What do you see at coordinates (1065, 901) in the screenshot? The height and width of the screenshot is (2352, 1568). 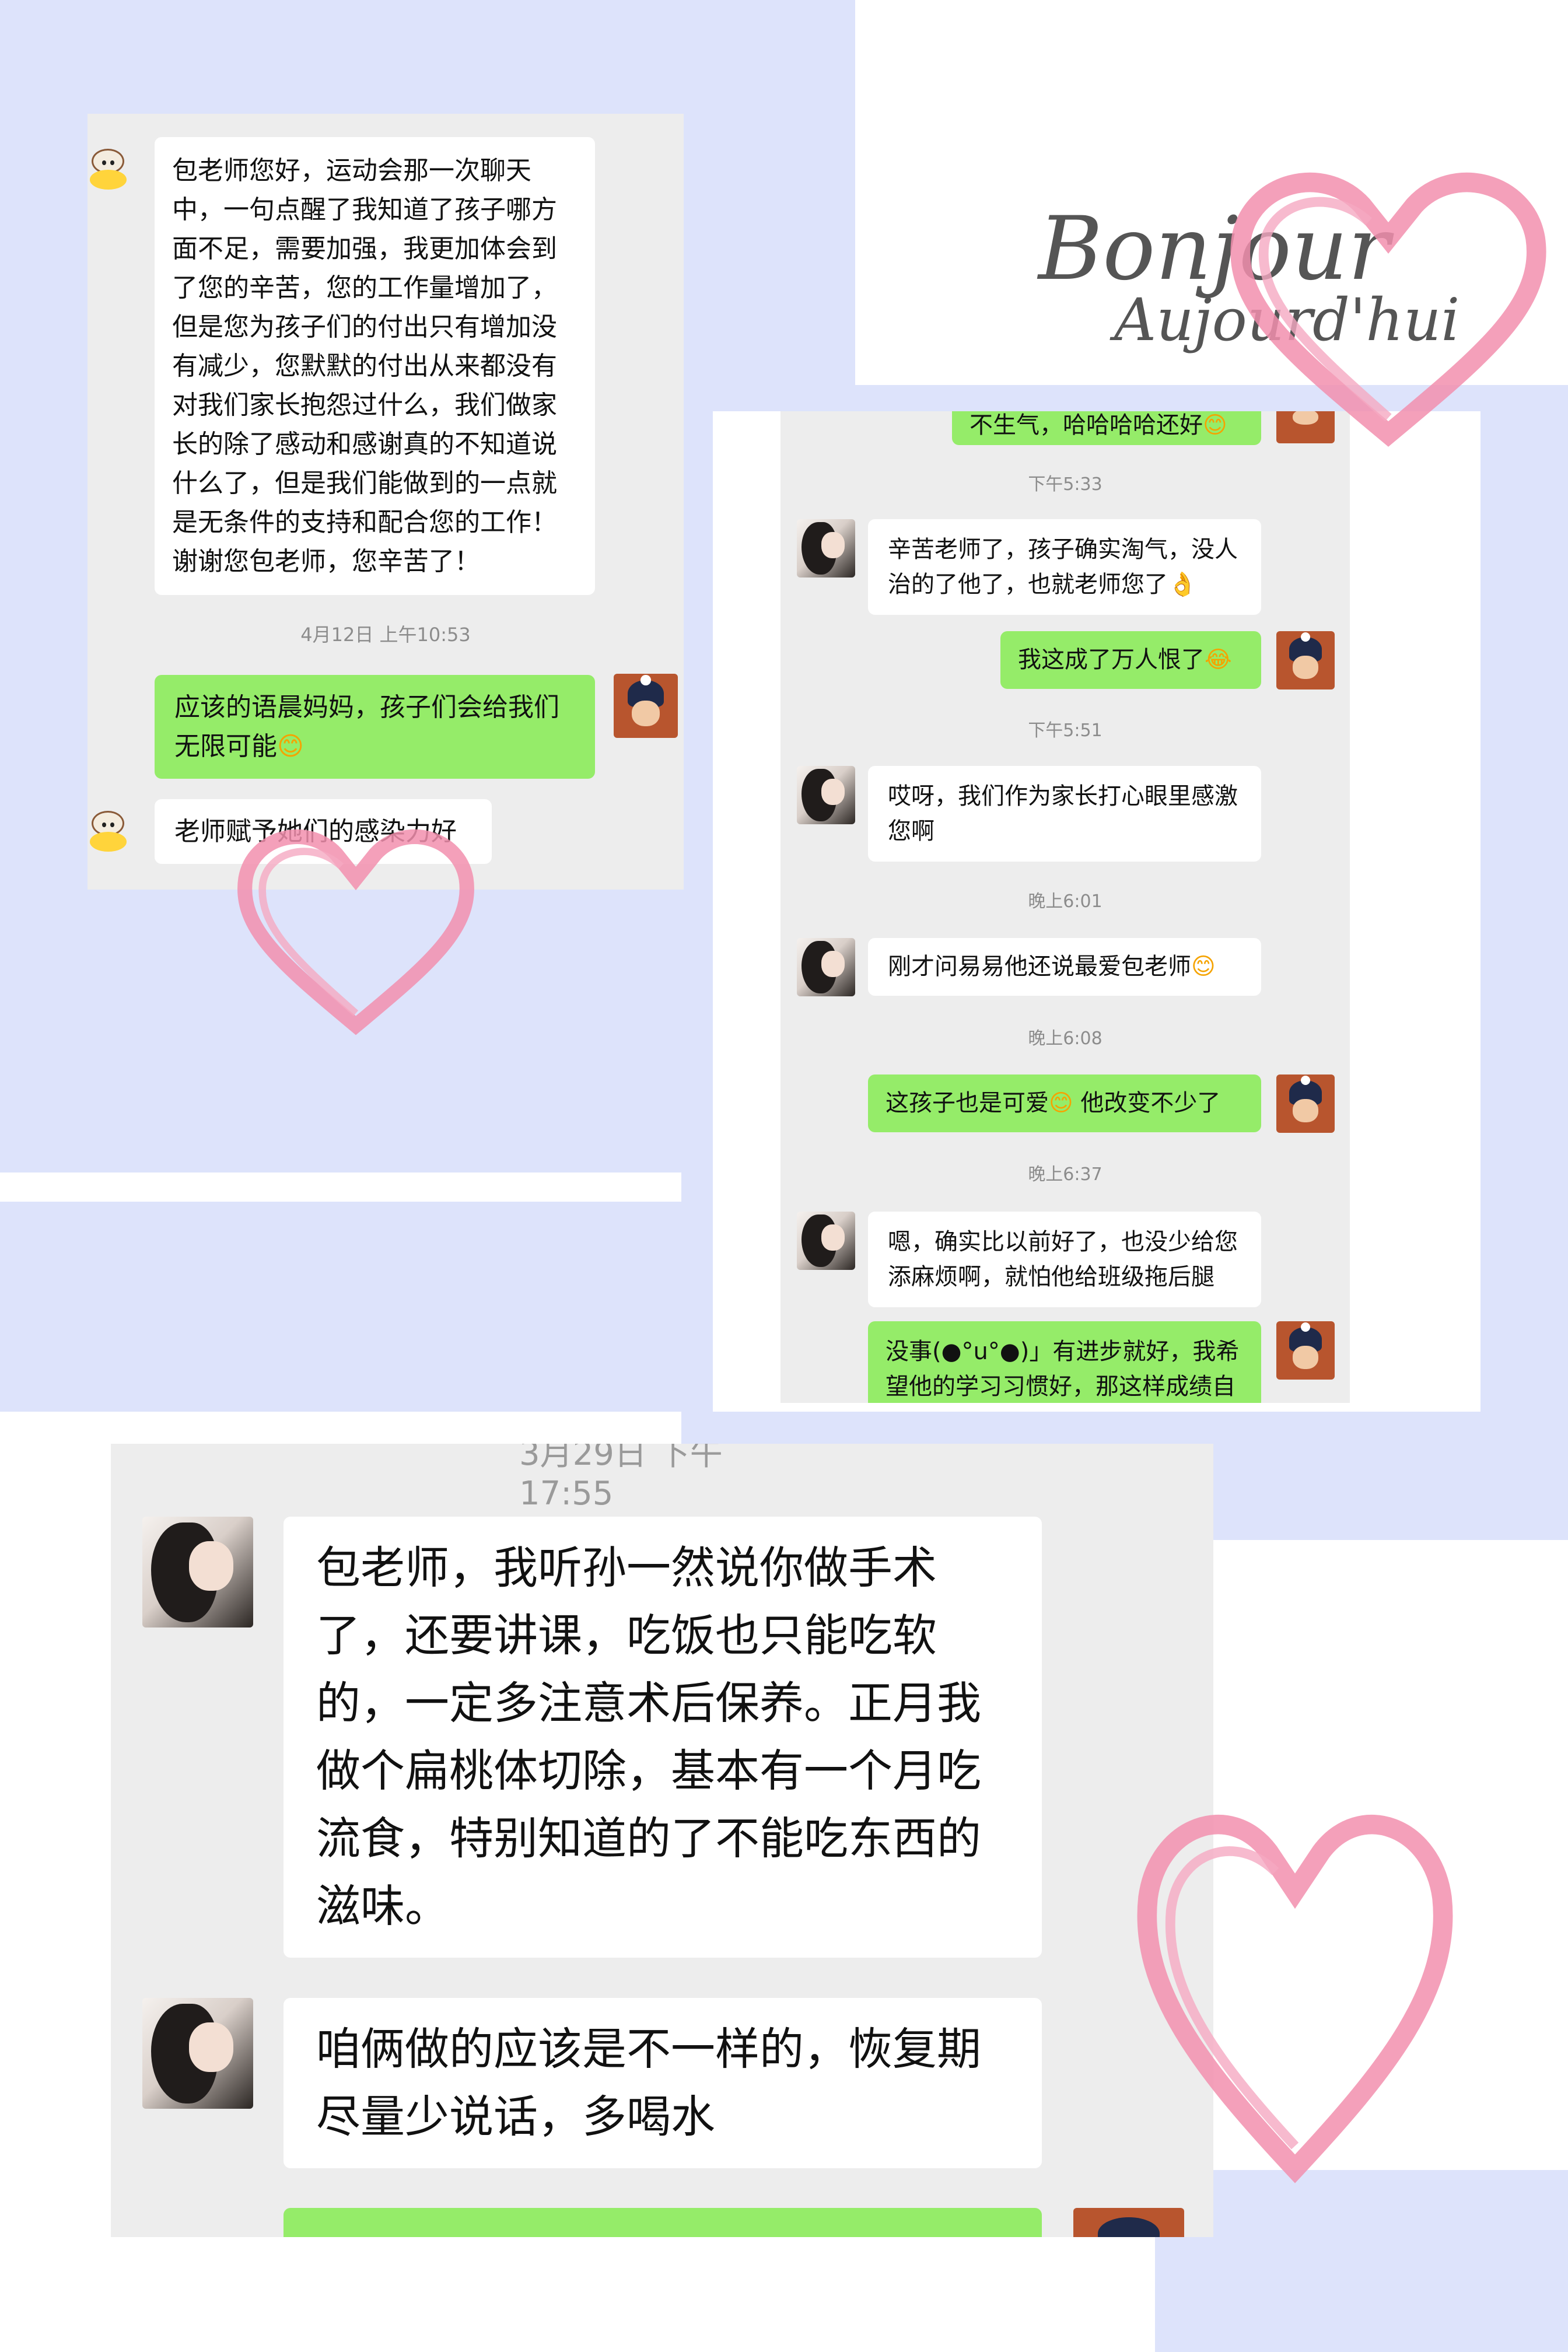 I see `timestamp: 晚上6:01` at bounding box center [1065, 901].